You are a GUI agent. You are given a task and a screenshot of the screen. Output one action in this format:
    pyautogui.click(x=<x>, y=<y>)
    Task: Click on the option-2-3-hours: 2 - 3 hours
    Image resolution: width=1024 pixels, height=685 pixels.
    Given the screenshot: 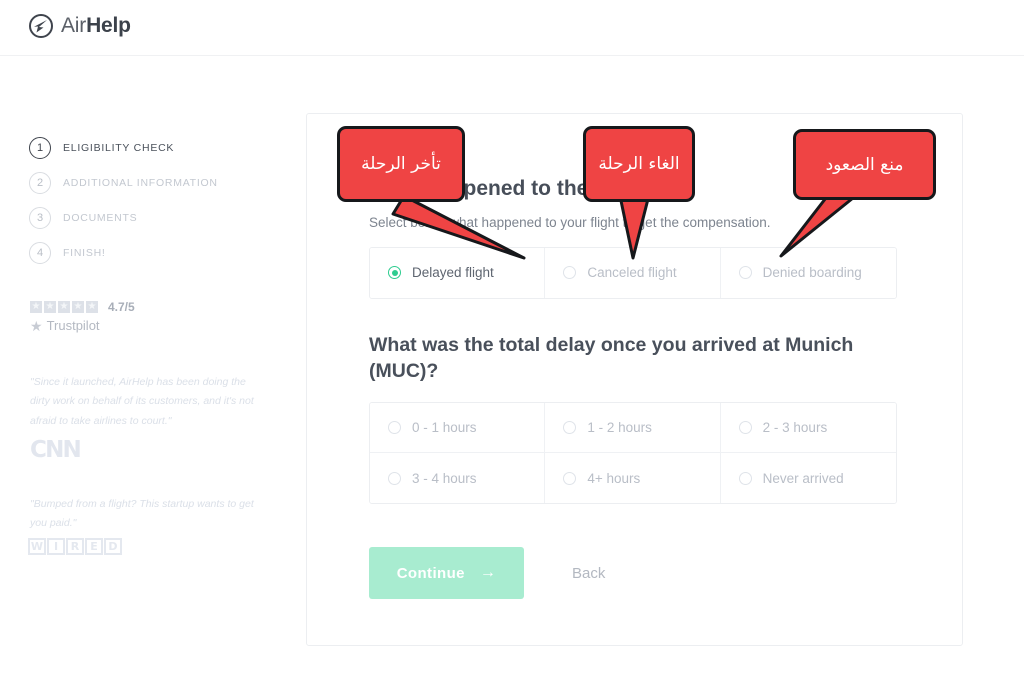 What is the action you would take?
    pyautogui.click(x=808, y=428)
    